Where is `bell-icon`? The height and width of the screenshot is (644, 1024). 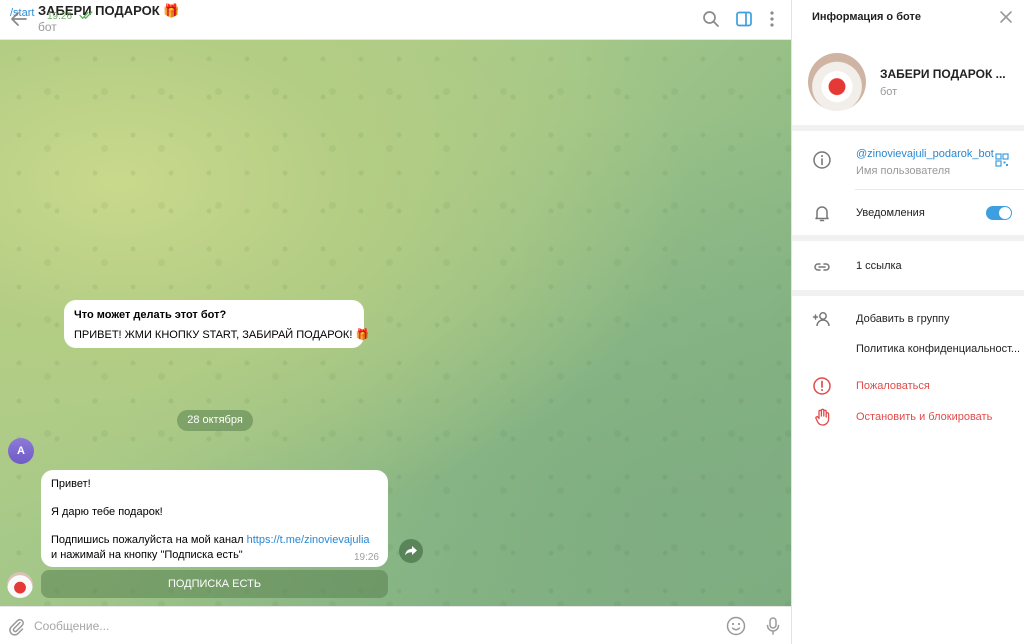 bell-icon is located at coordinates (822, 214).